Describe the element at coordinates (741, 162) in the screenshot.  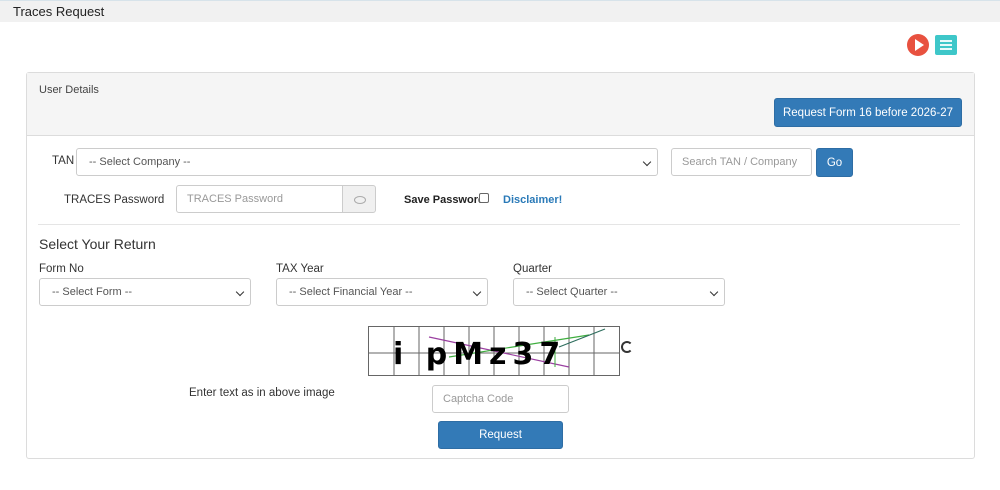
I see `search-tan-input: Search TAN / Company` at that location.